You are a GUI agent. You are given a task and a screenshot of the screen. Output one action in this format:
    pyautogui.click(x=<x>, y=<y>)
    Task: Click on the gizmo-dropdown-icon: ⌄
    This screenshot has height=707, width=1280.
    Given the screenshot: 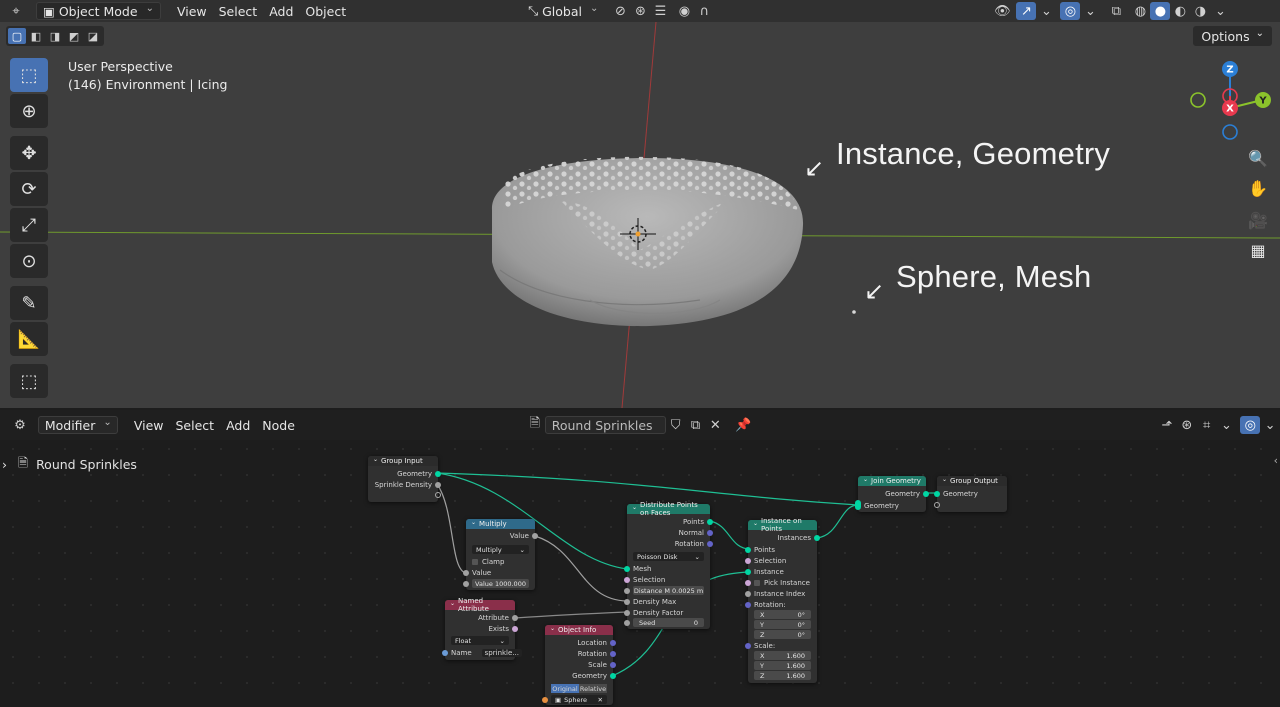 What is the action you would take?
    pyautogui.click(x=1046, y=11)
    